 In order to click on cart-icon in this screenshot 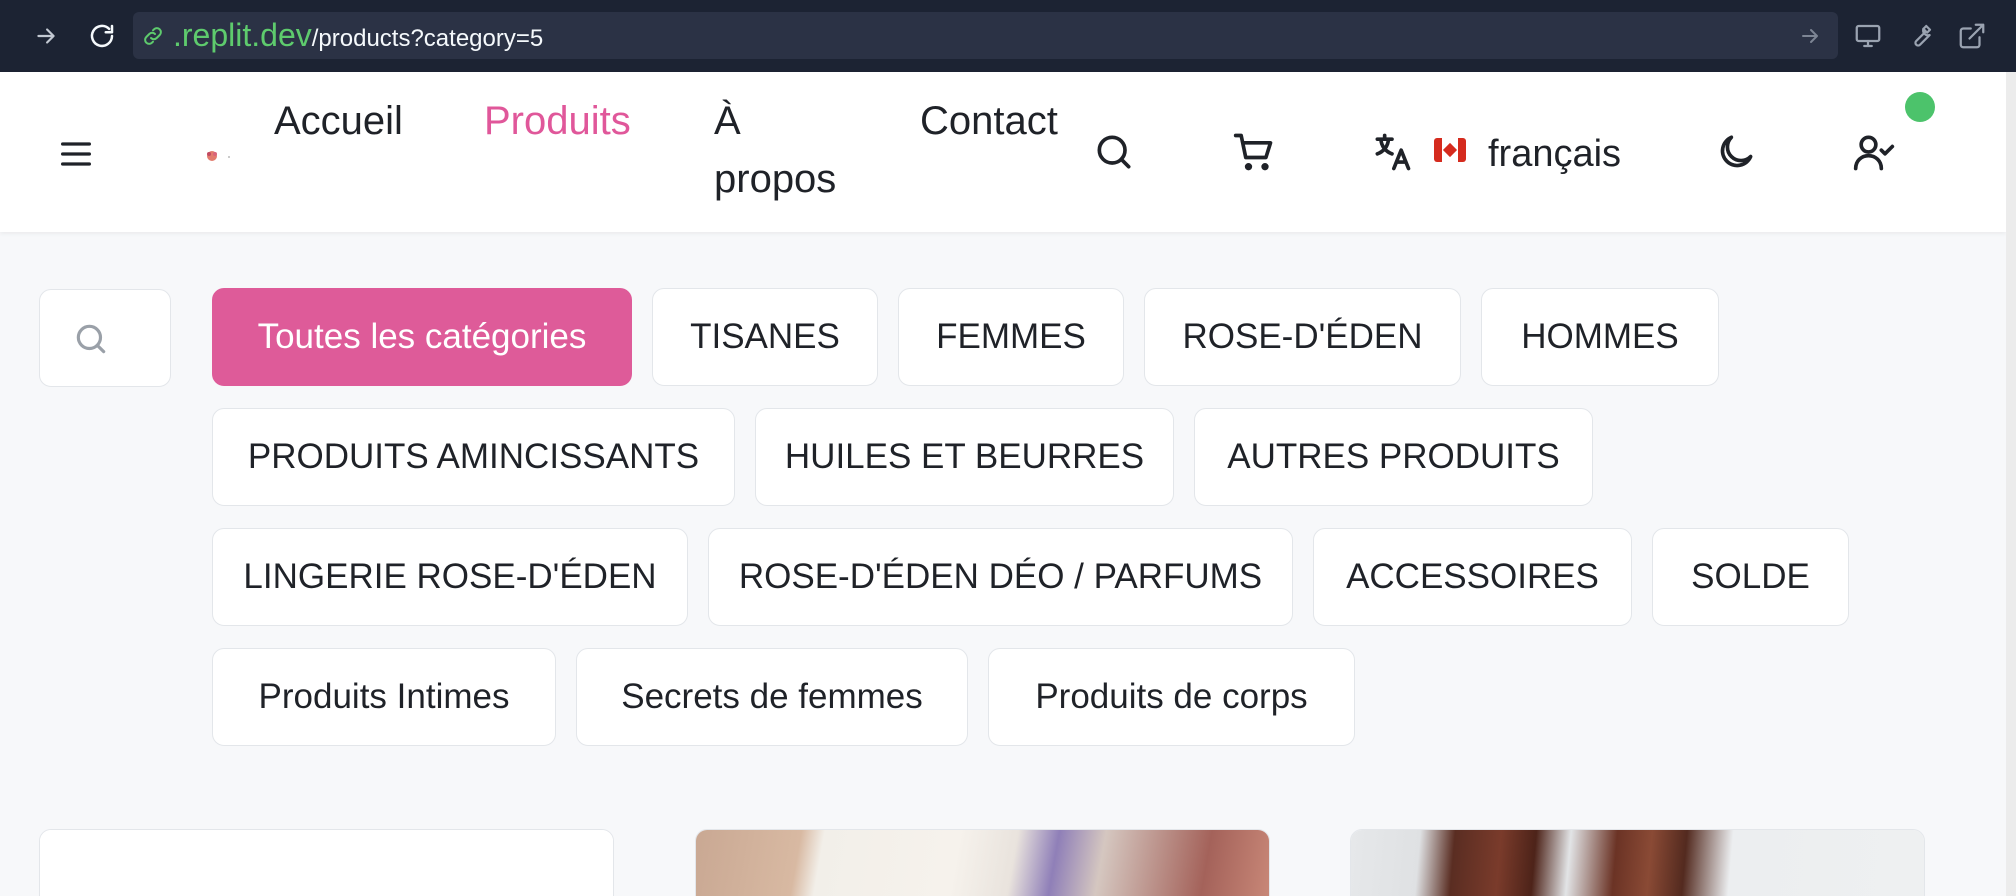, I will do `click(1254, 152)`.